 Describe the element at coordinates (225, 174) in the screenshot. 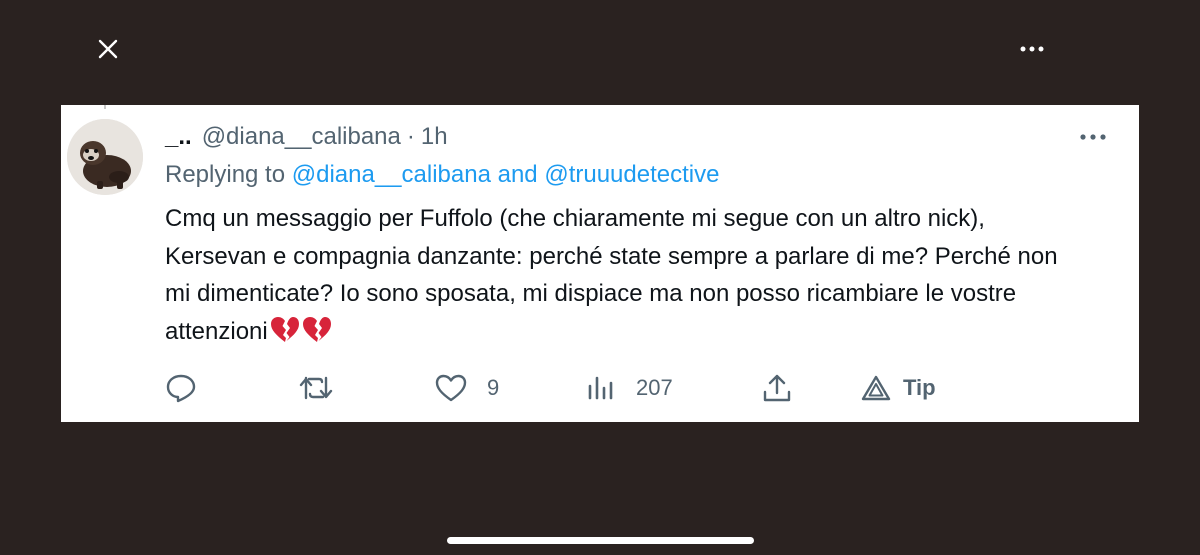

I see `replying-prefix: Replying to` at that location.